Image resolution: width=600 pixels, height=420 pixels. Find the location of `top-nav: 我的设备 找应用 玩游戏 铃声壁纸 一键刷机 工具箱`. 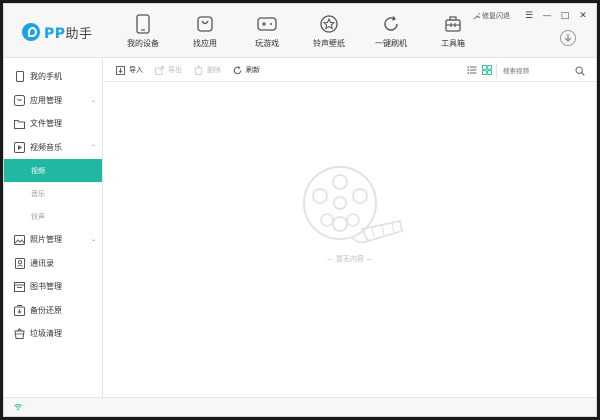

top-nav: 我的设备 找应用 玩游戏 铃声壁纸 一键刷机 工具箱 is located at coordinates (298, 34).